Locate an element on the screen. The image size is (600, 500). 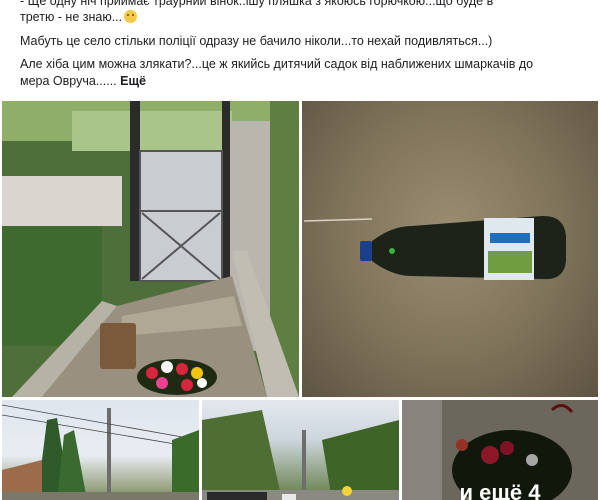
street-illustration is located at coordinates (100, 452).